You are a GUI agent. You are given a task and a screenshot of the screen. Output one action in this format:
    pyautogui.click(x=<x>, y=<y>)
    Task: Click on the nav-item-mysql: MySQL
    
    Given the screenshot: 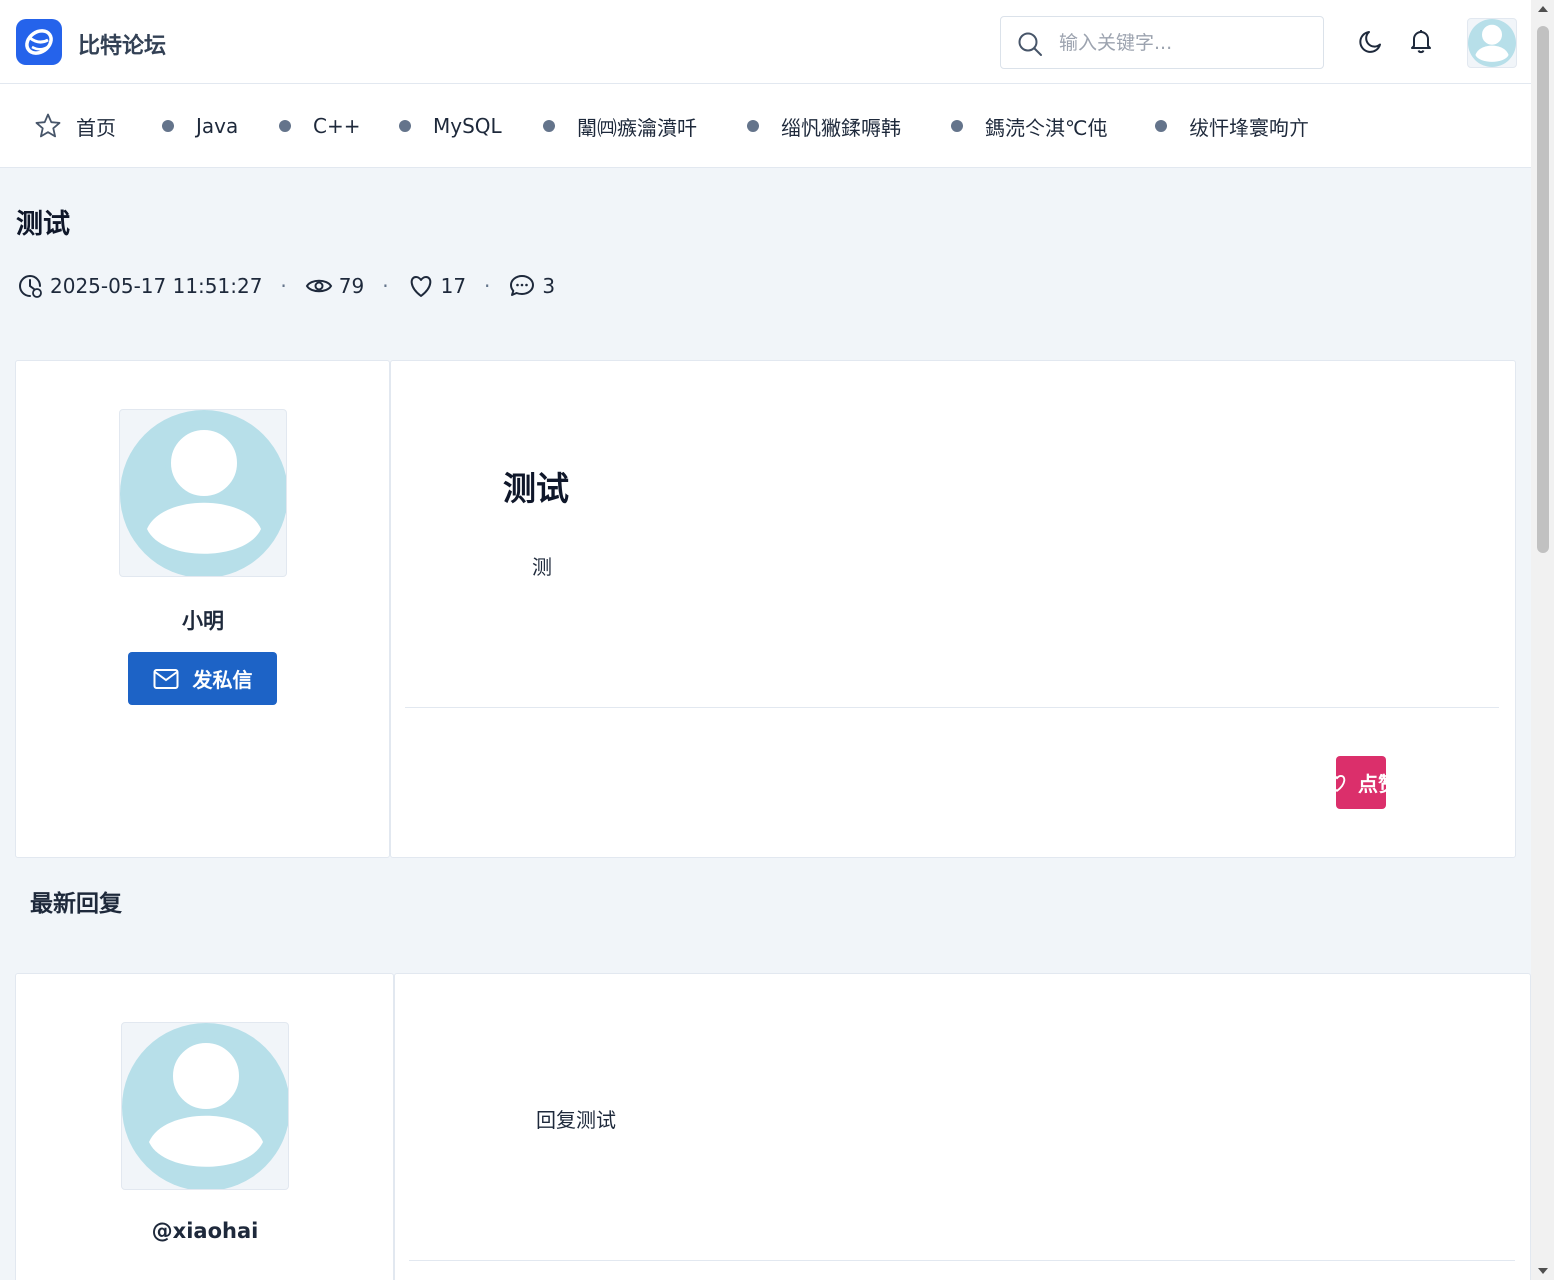 What is the action you would take?
    pyautogui.click(x=450, y=126)
    